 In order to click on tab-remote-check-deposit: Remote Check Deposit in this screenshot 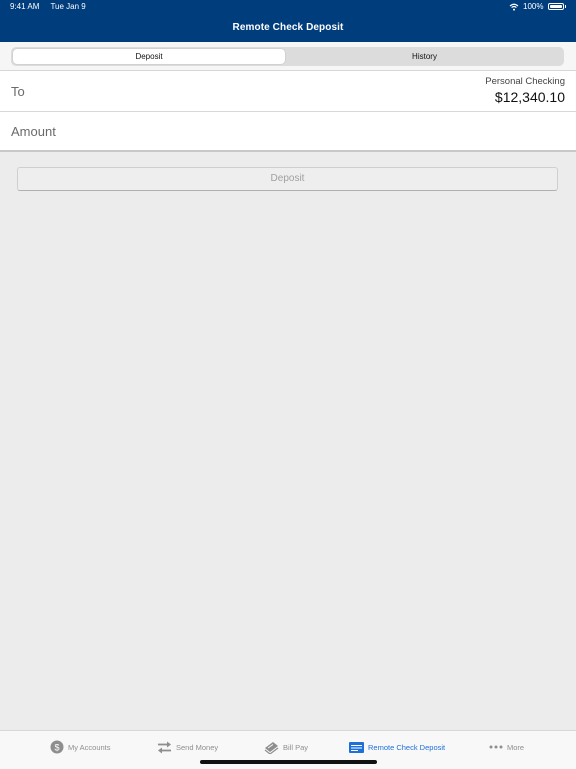, I will do `click(397, 747)`.